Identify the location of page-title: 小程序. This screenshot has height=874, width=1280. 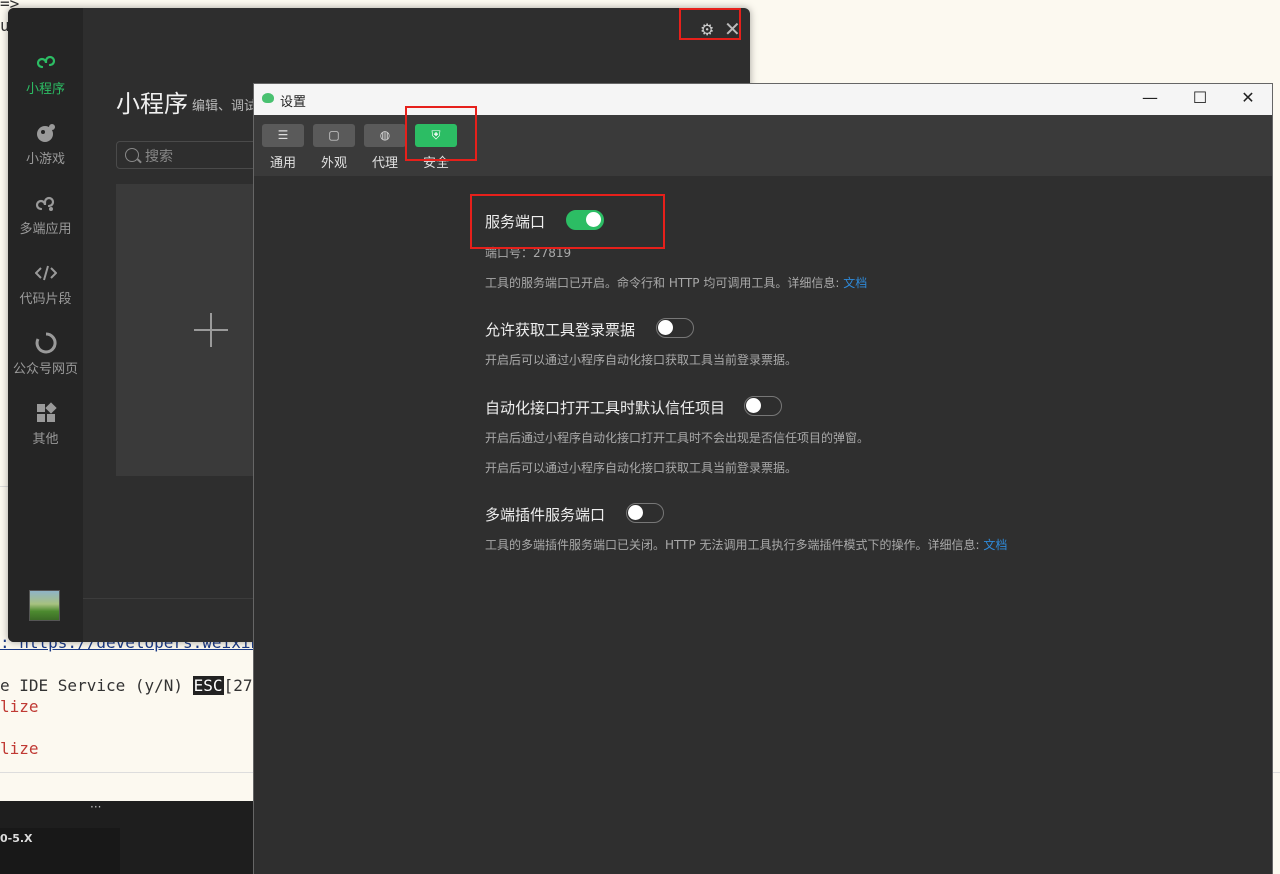
(152, 104).